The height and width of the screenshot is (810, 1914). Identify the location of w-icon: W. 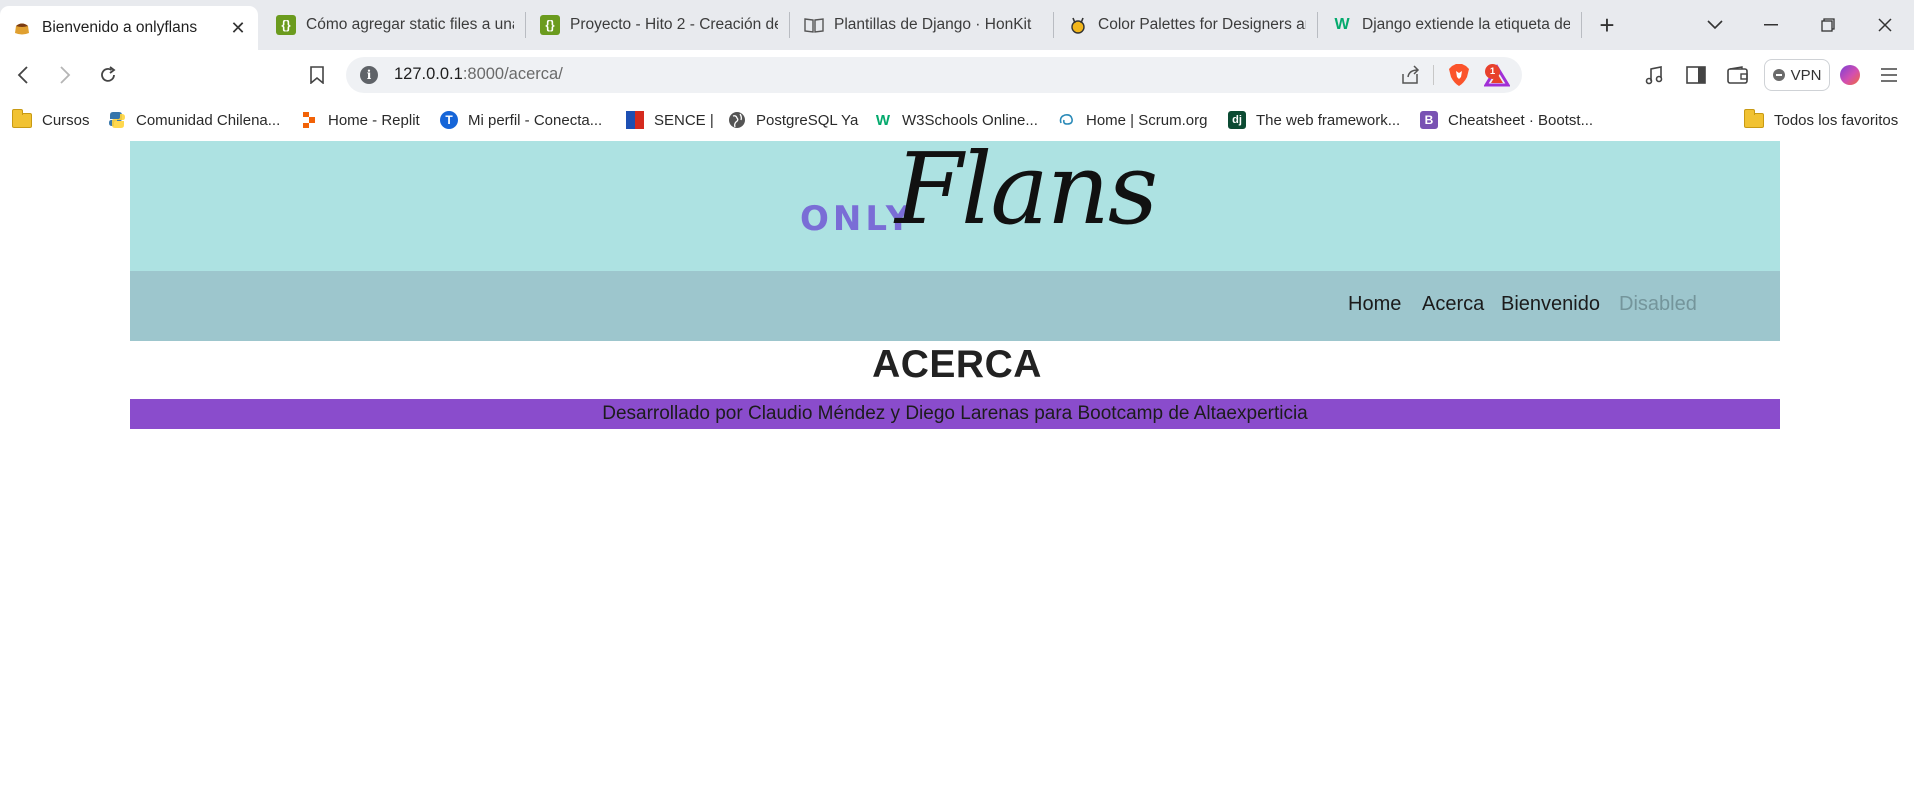
(1342, 24).